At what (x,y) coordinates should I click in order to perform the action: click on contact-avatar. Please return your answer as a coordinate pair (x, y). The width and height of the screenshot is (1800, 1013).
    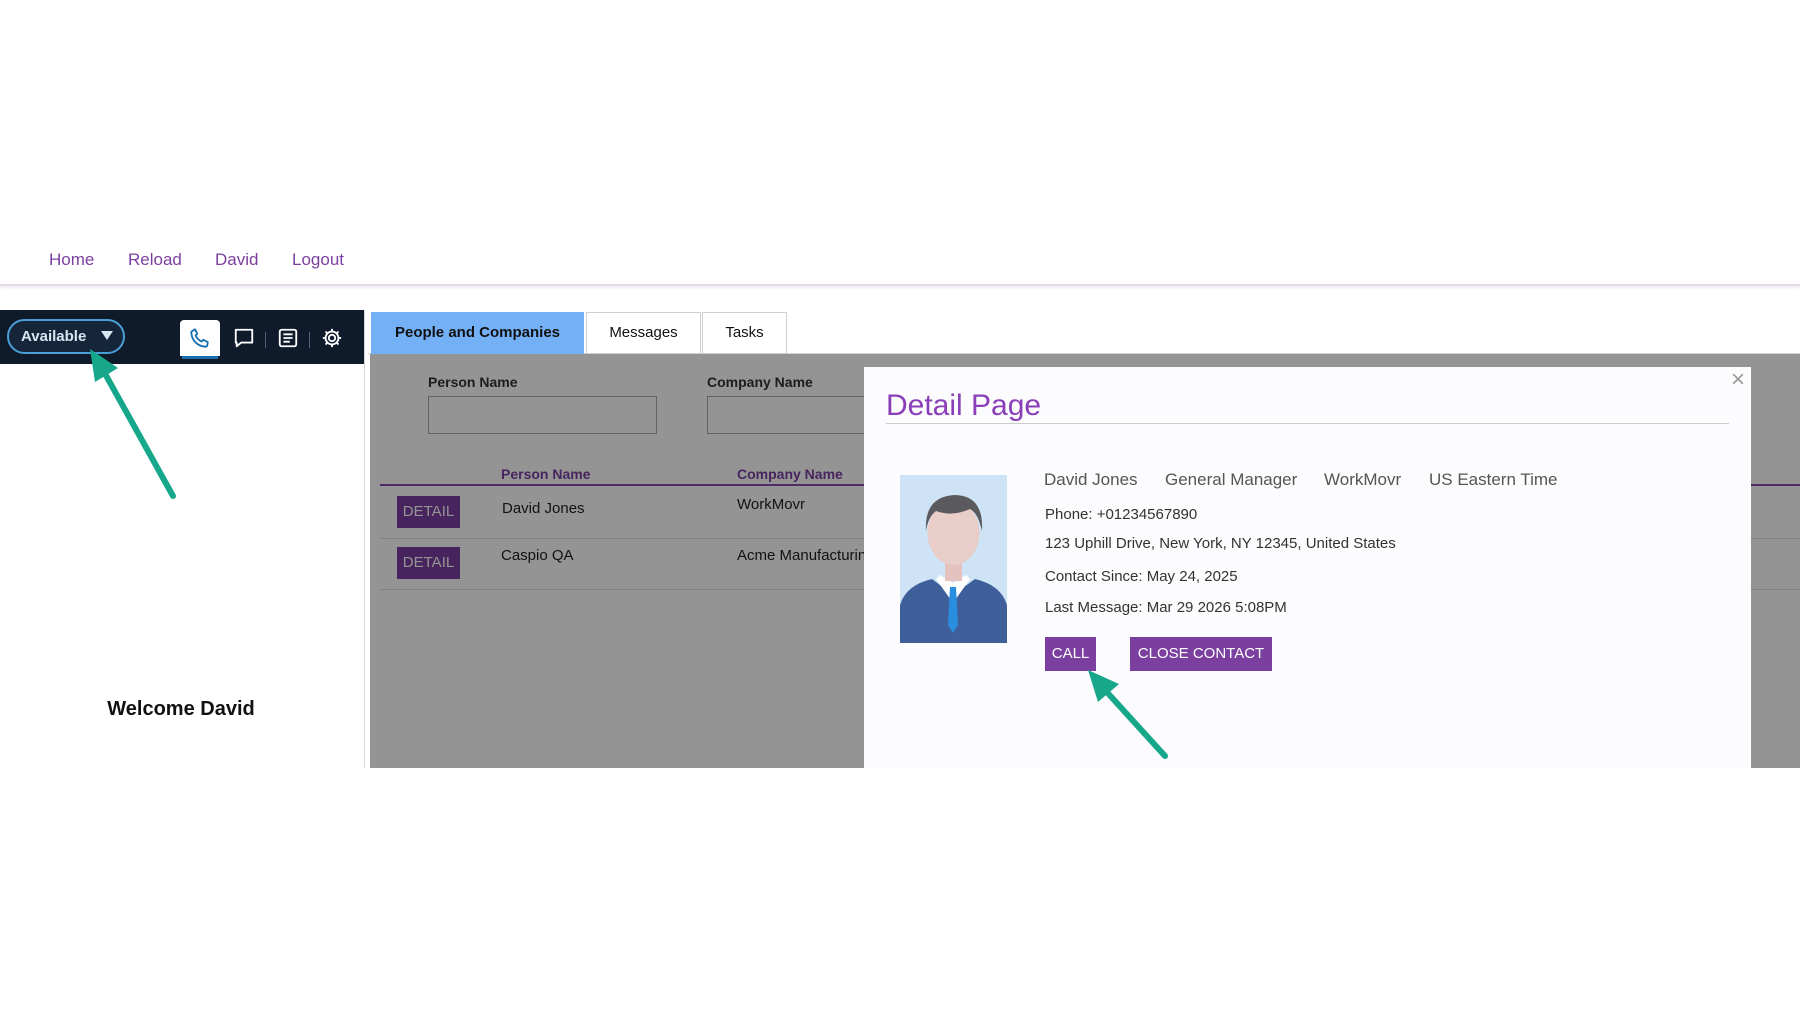
    Looking at the image, I should click on (953, 559).